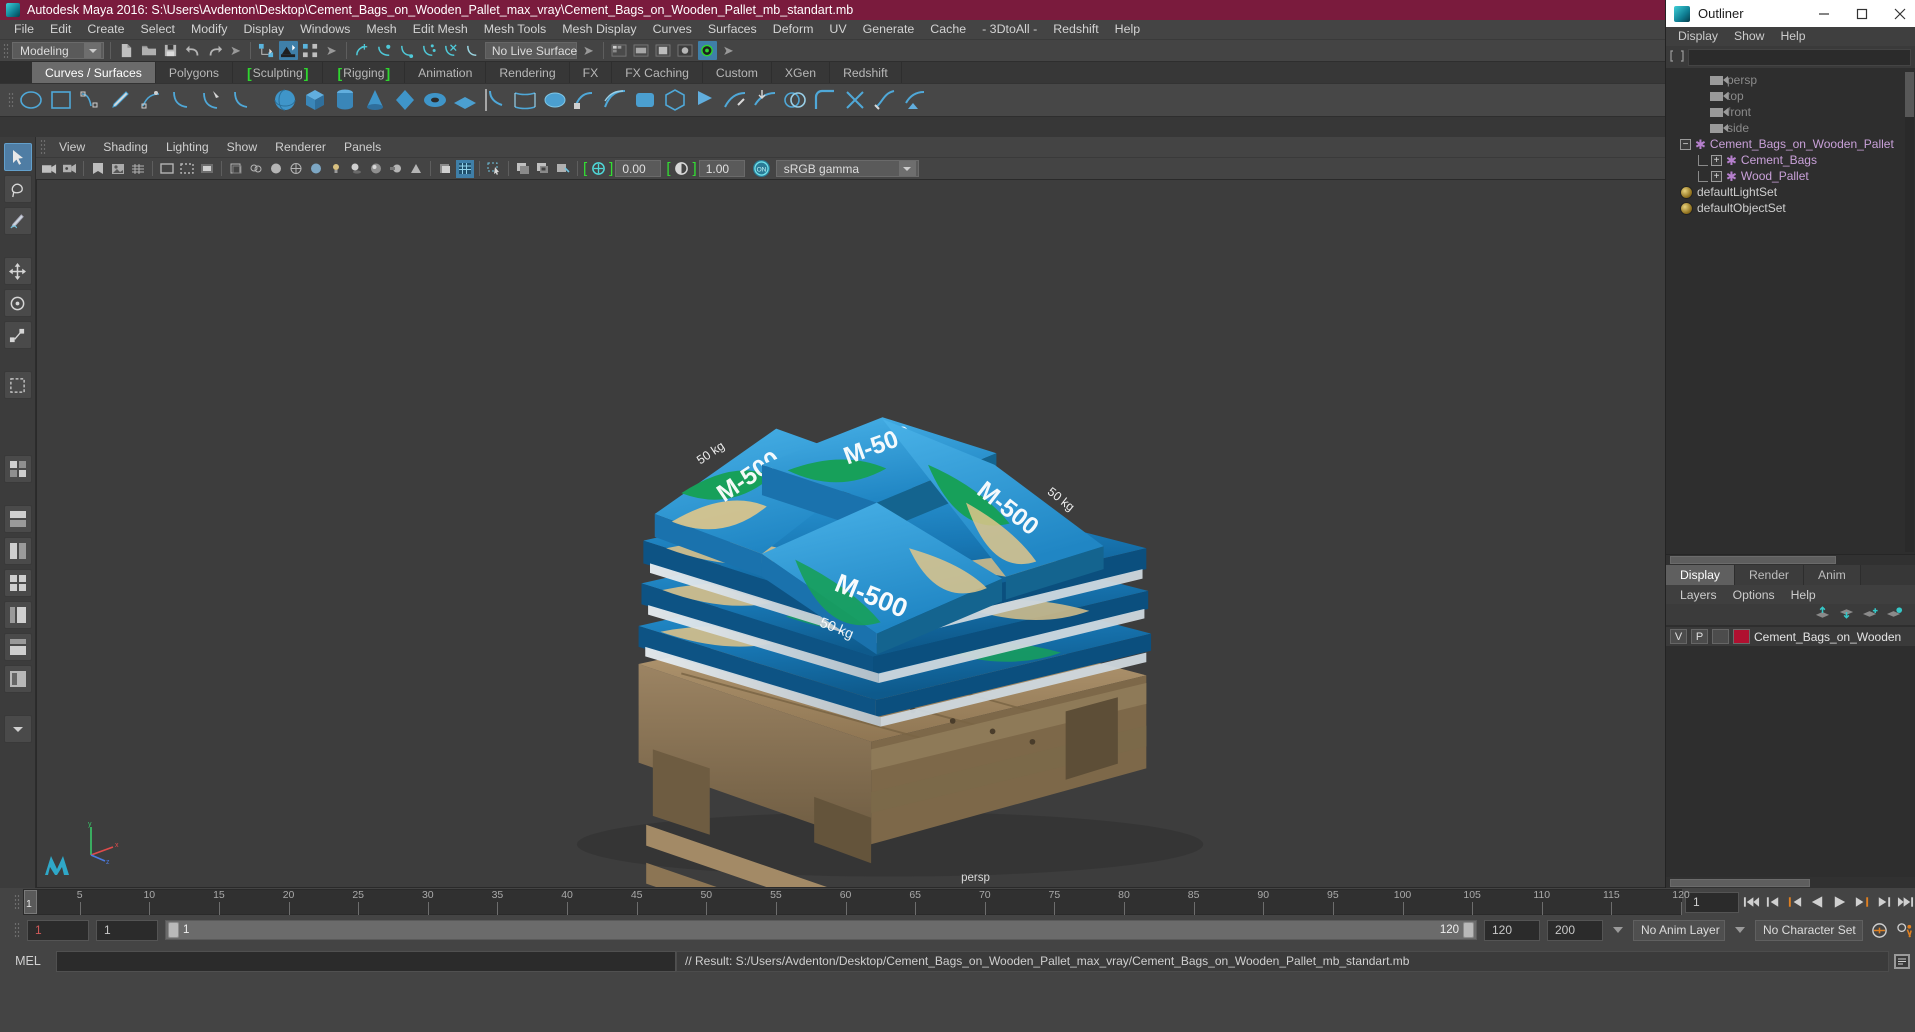 This screenshot has width=1915, height=1032. I want to click on shelf-tab-rigging: [Rigging], so click(364, 72).